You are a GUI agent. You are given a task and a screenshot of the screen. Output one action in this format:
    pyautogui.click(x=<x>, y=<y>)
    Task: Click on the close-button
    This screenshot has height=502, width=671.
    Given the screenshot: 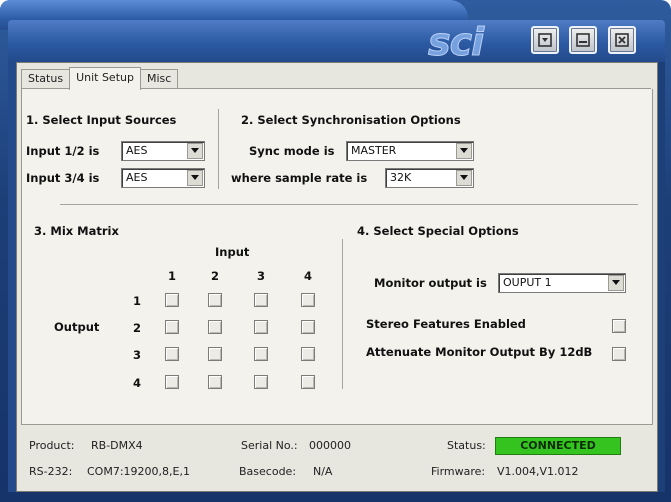 What is the action you would take?
    pyautogui.click(x=622, y=40)
    